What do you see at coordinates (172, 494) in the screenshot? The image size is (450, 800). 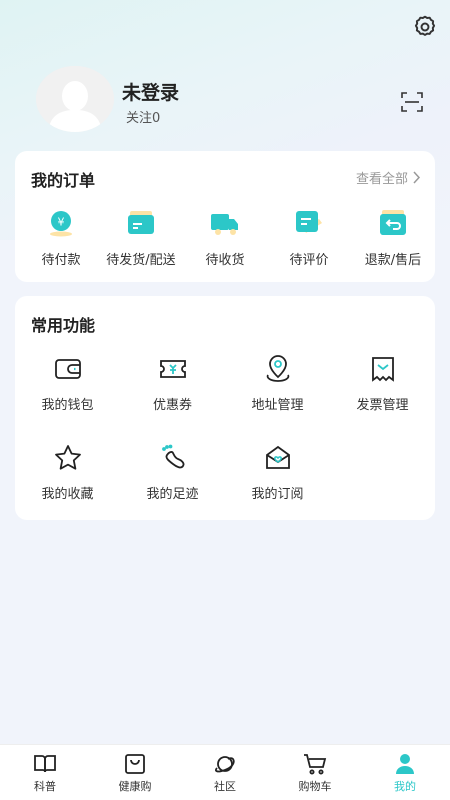 I see `function-label: 我的足迹` at bounding box center [172, 494].